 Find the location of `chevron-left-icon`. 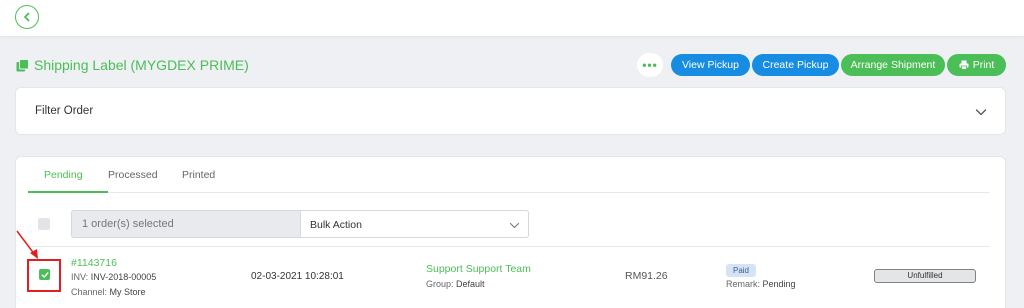

chevron-left-icon is located at coordinates (27, 17).